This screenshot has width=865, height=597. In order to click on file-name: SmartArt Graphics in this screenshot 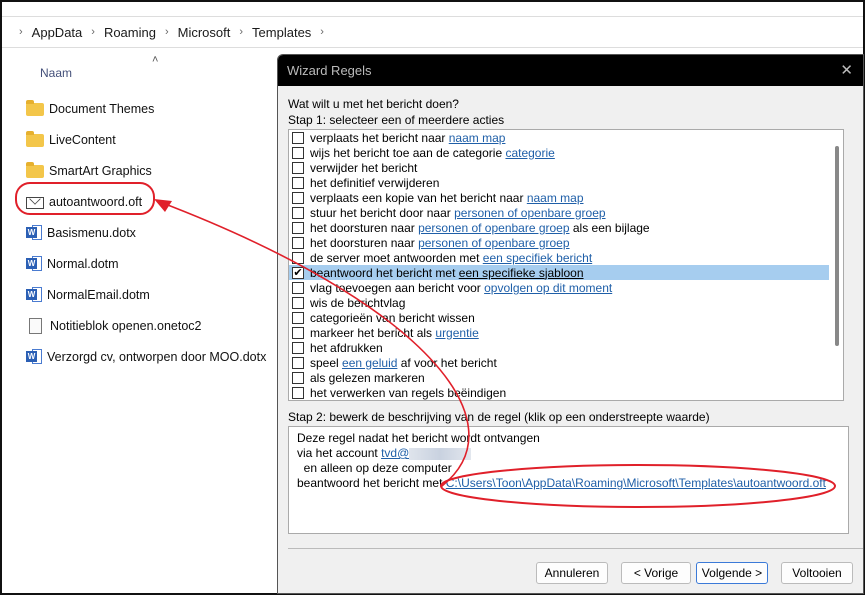, I will do `click(100, 170)`.